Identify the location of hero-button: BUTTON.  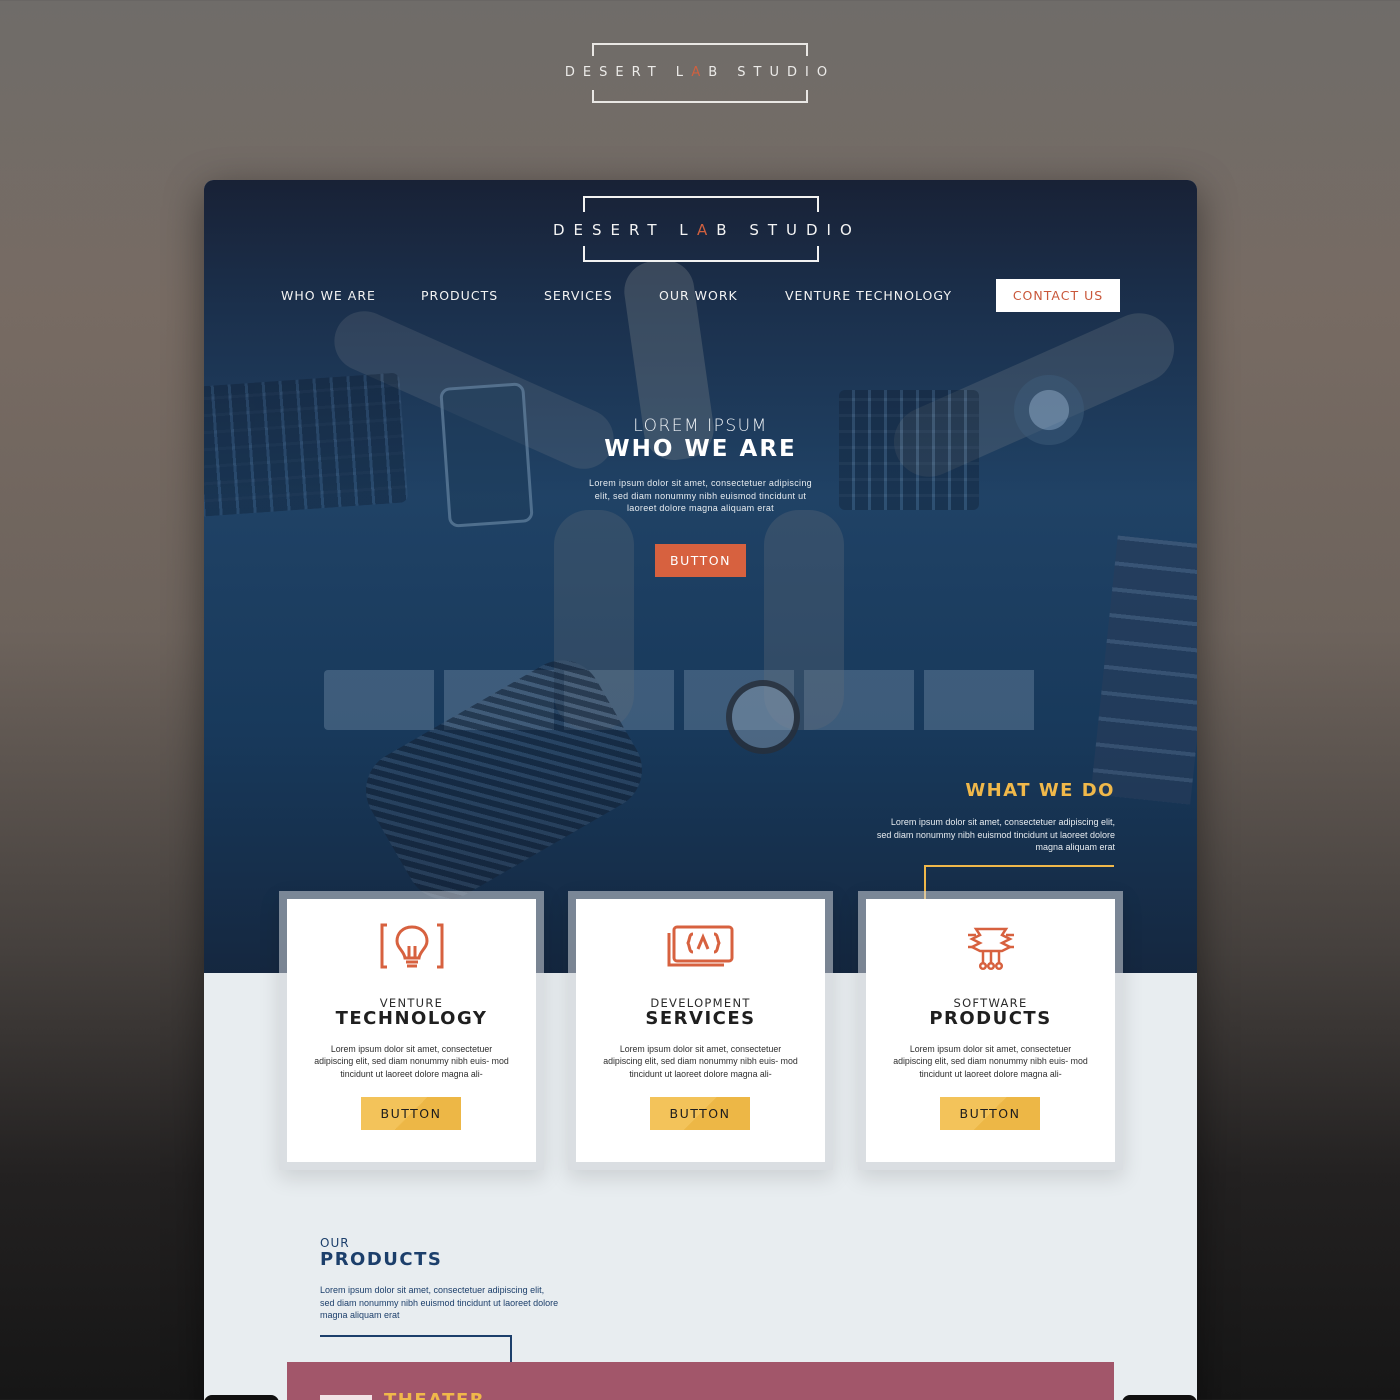
(700, 560).